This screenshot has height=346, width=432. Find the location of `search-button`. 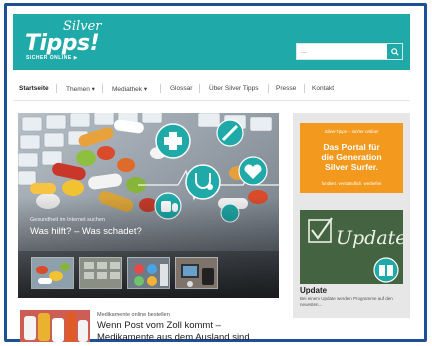

search-button is located at coordinates (394, 51).